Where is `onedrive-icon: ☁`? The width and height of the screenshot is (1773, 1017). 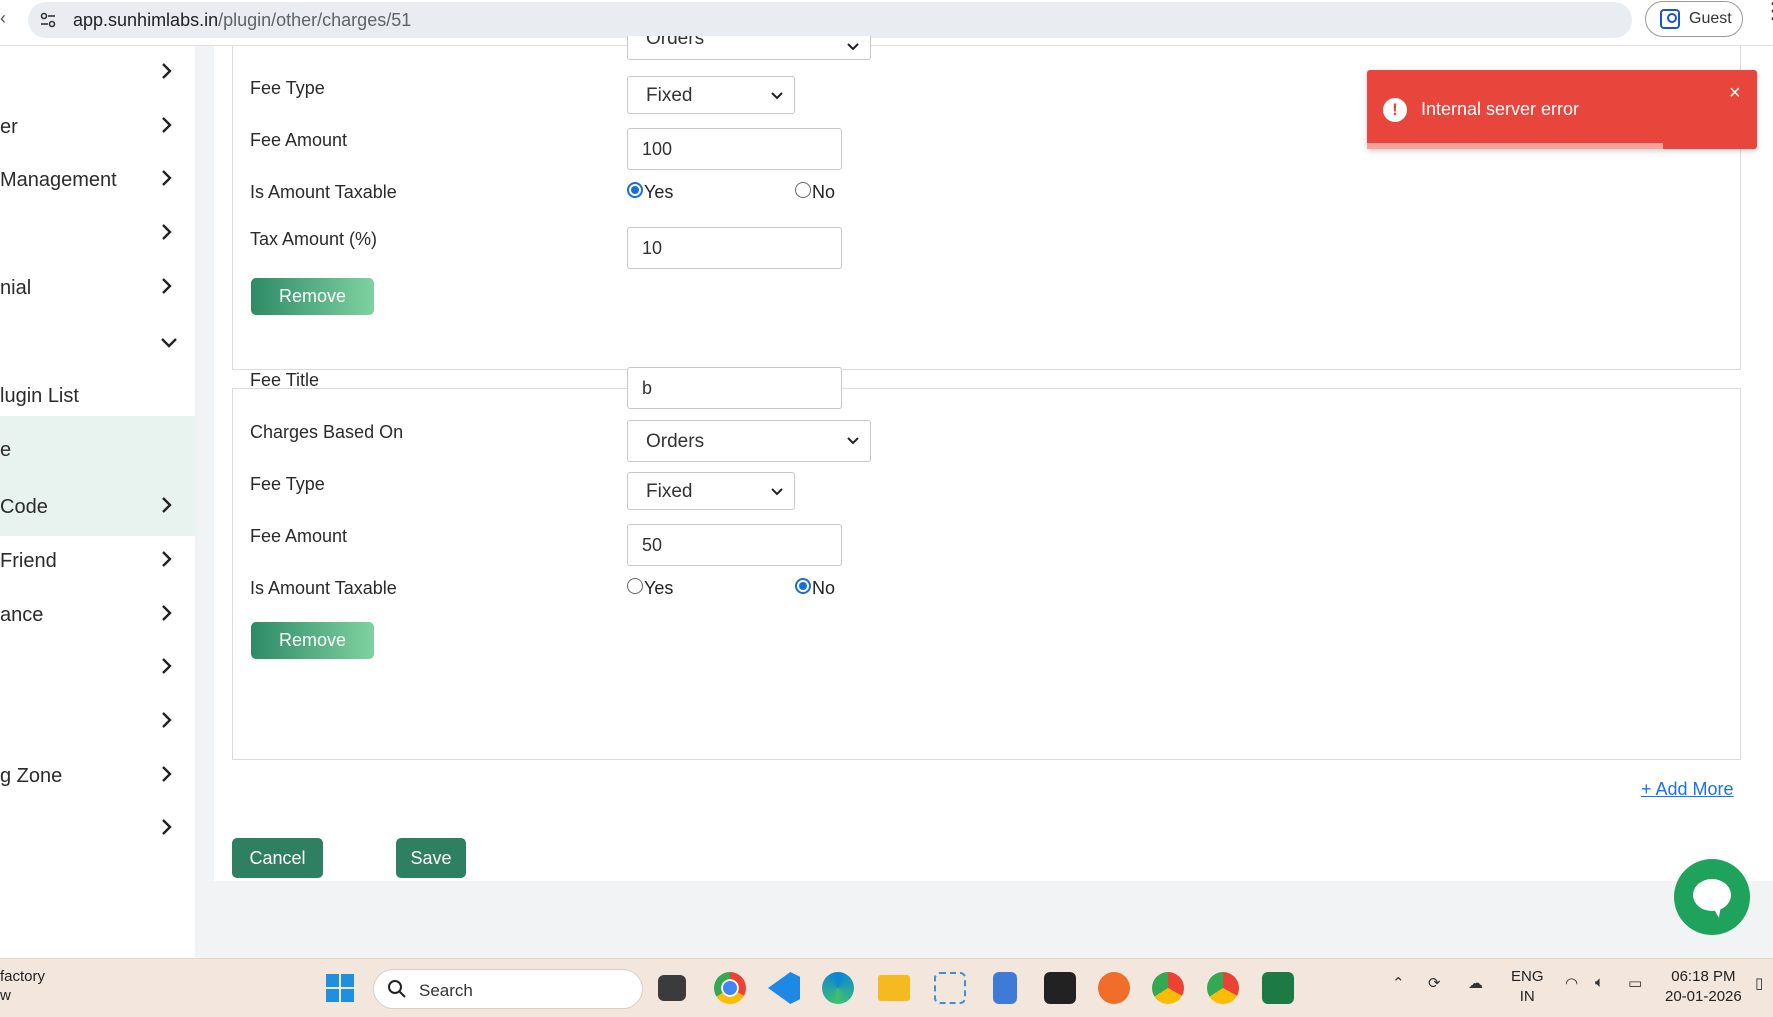 onedrive-icon: ☁ is located at coordinates (1475, 983).